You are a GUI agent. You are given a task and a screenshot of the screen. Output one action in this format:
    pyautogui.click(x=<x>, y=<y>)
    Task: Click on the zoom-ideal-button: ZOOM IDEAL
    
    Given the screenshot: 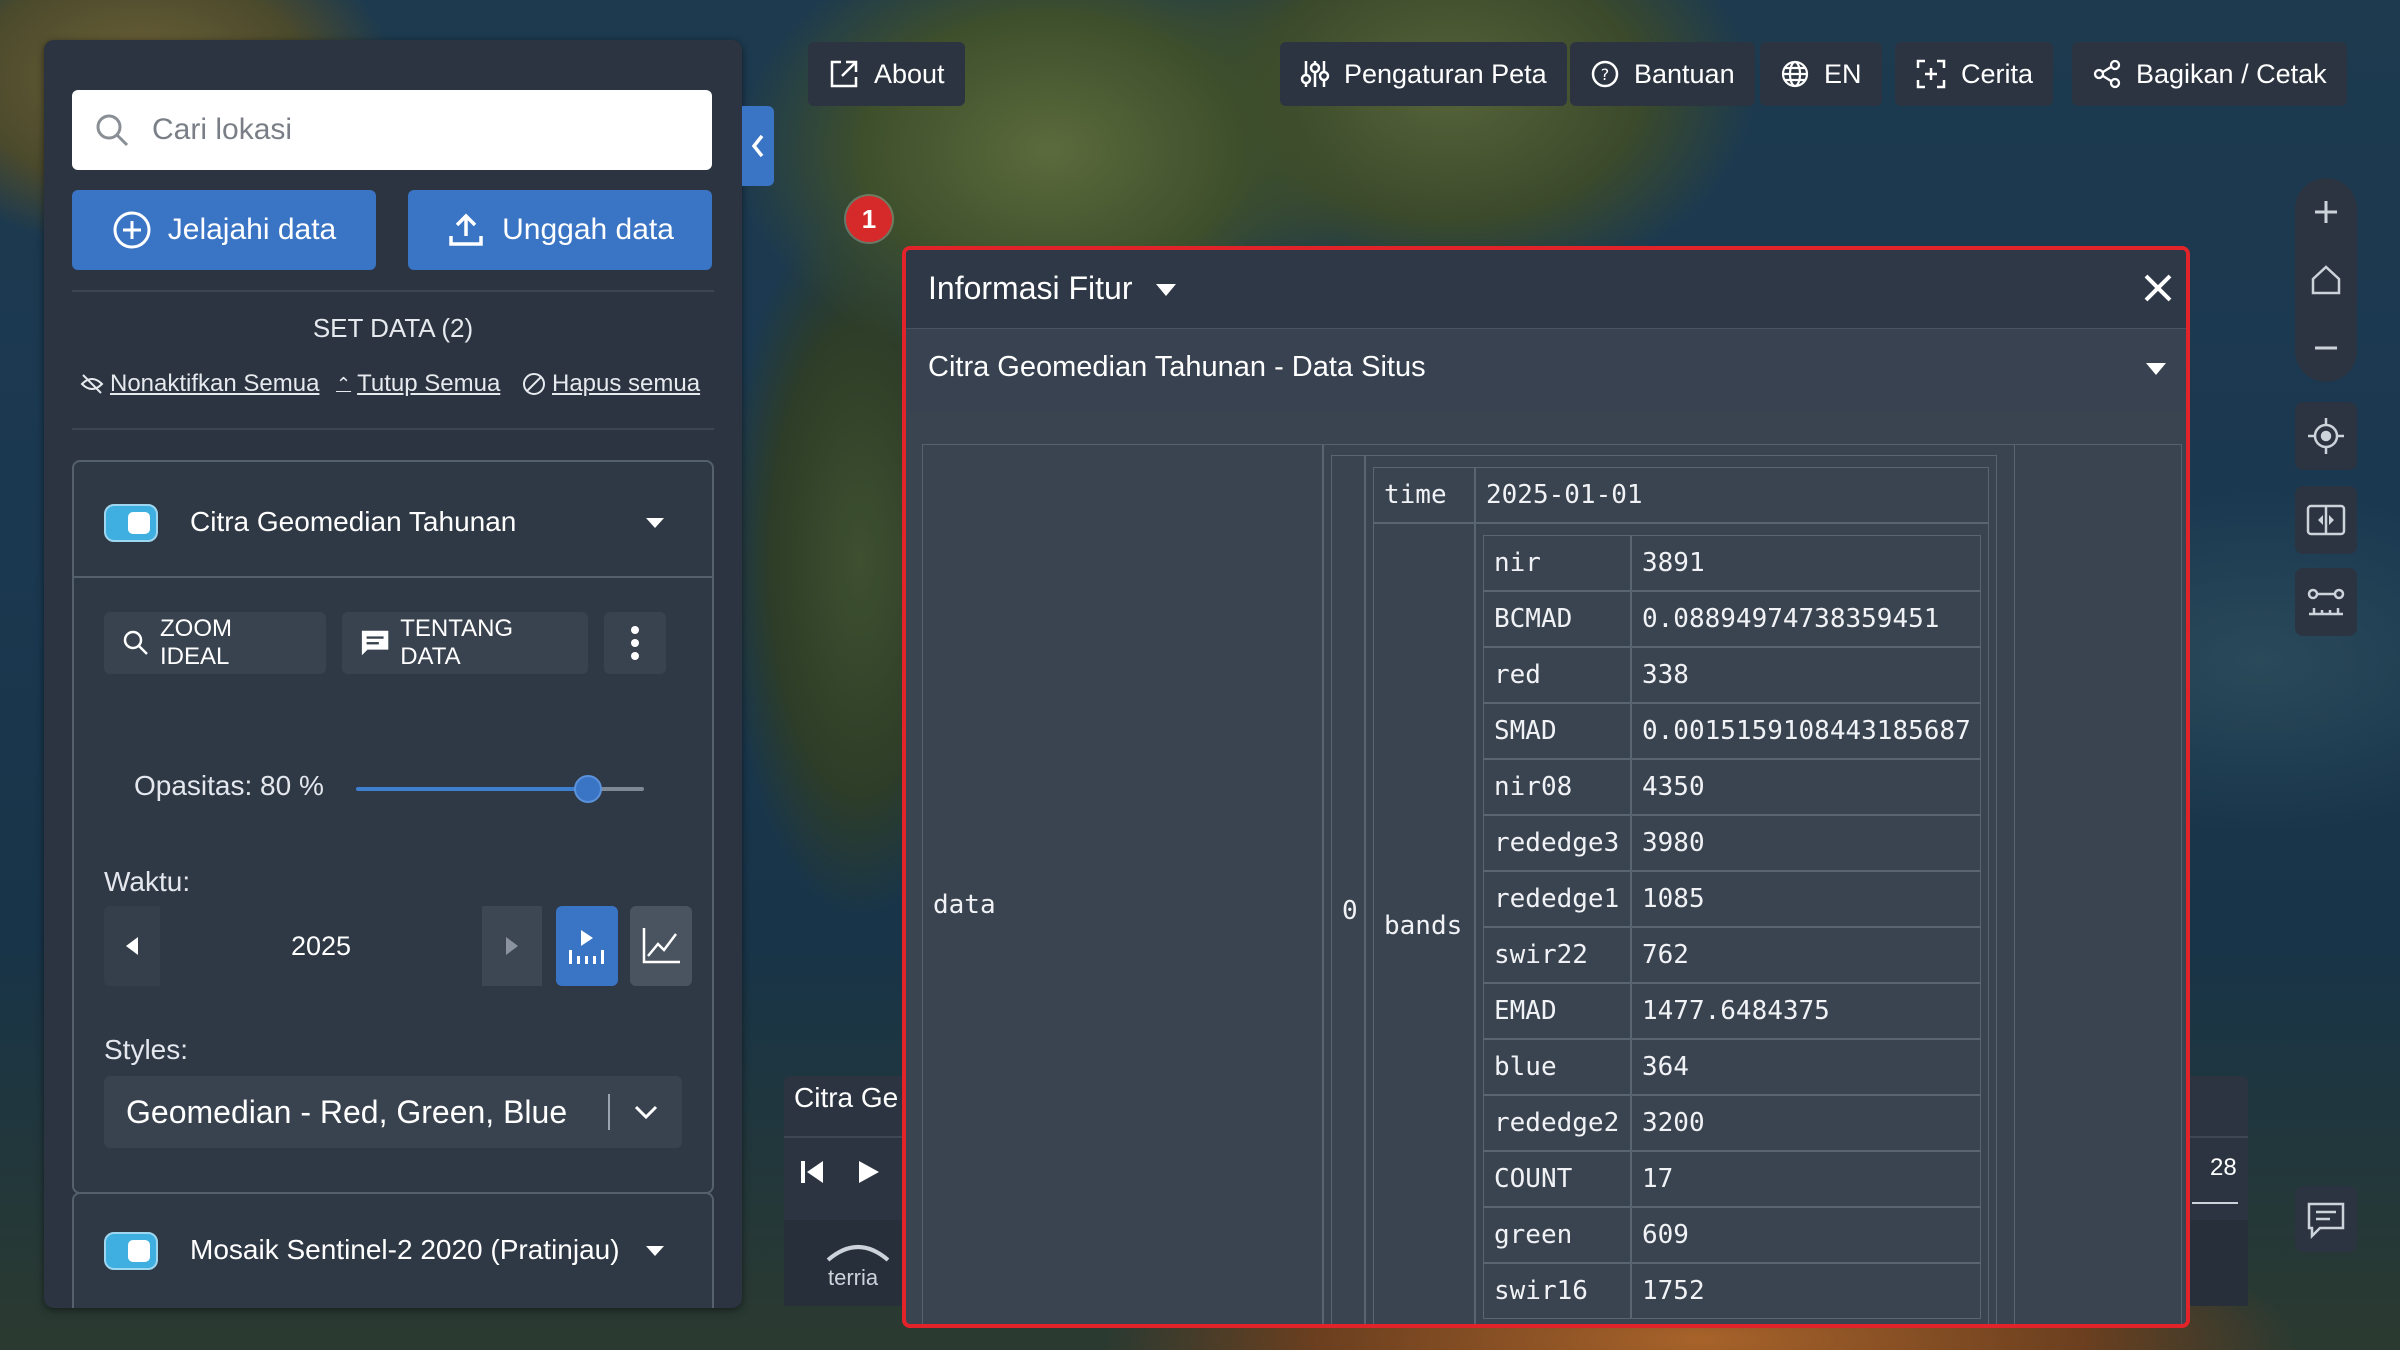 What is the action you would take?
    pyautogui.click(x=215, y=643)
    